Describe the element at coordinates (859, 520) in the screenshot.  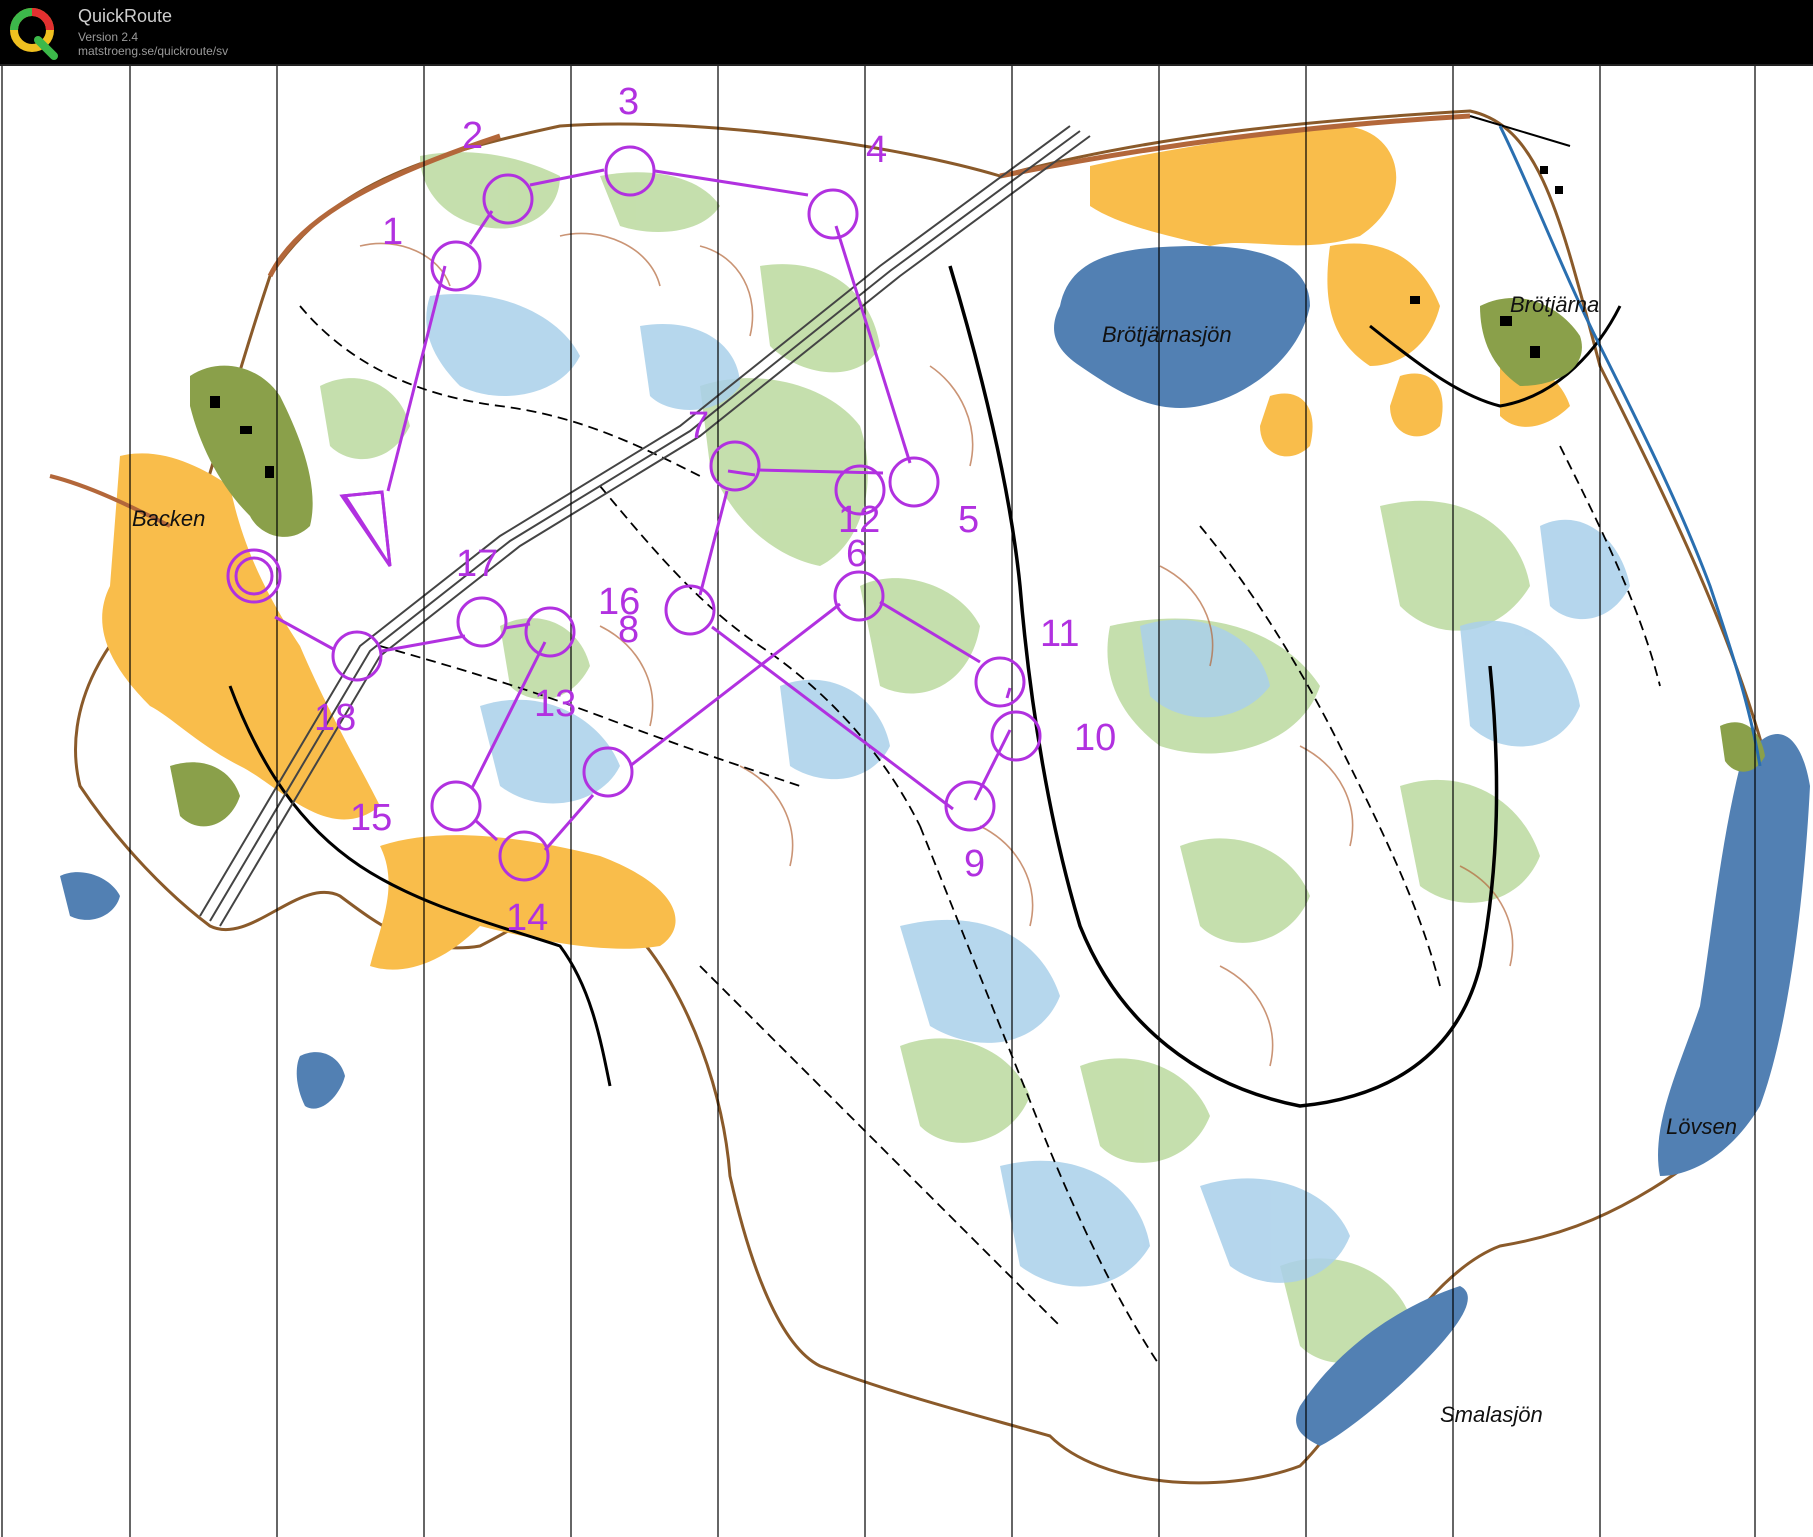
I see `control-number-12: 12` at that location.